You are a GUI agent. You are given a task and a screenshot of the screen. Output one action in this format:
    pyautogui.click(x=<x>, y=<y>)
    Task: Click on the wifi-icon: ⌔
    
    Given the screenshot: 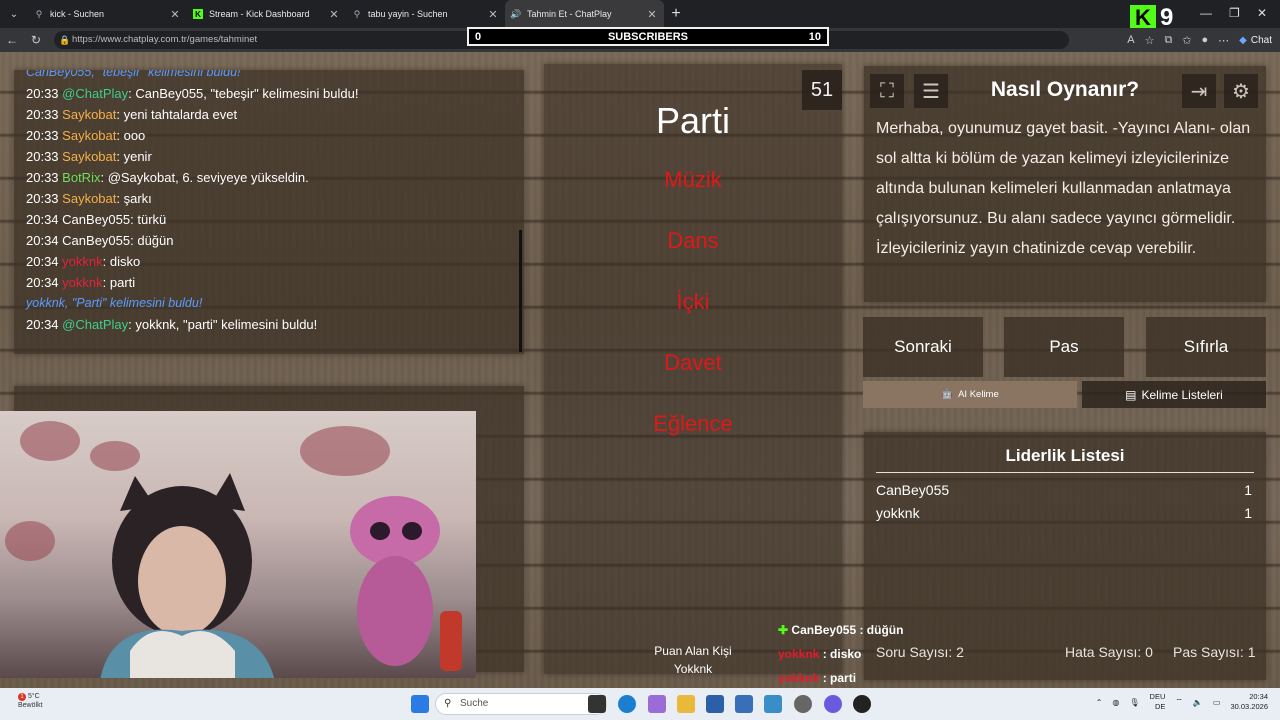 What is the action you would take?
    pyautogui.click(x=1179, y=702)
    